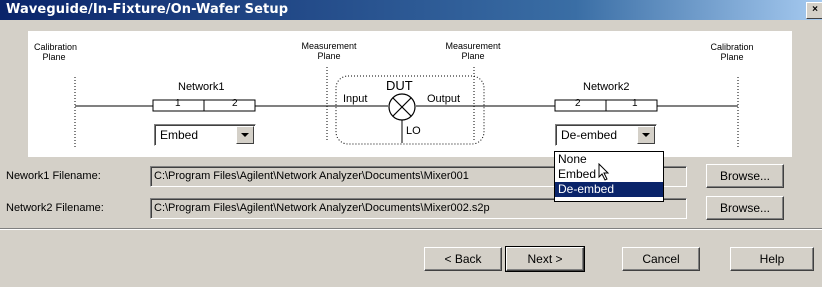  I want to click on network1-label: Network1, so click(201, 87).